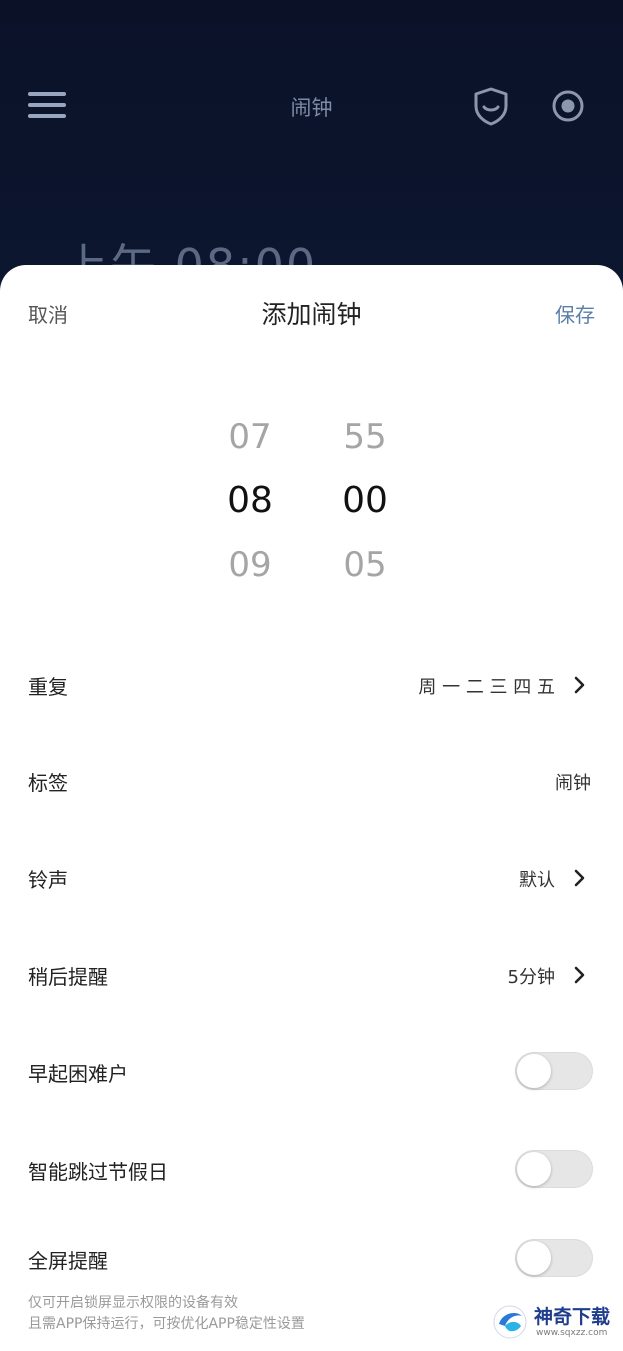 This screenshot has width=623, height=1351. What do you see at coordinates (573, 783) in the screenshot?
I see `tag-value: 闹钟` at bounding box center [573, 783].